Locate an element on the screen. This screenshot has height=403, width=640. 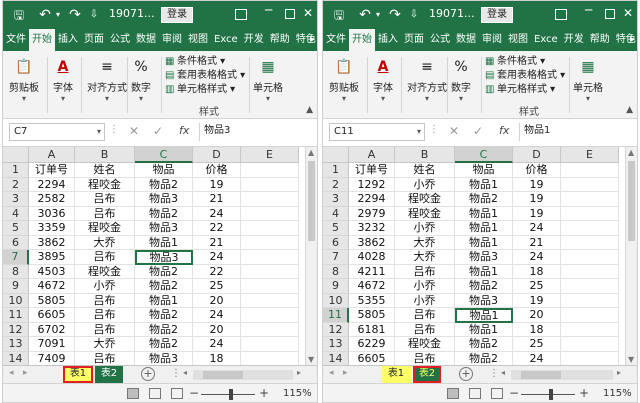
hscroll-left-icon: ◂ is located at coordinates (503, 372).